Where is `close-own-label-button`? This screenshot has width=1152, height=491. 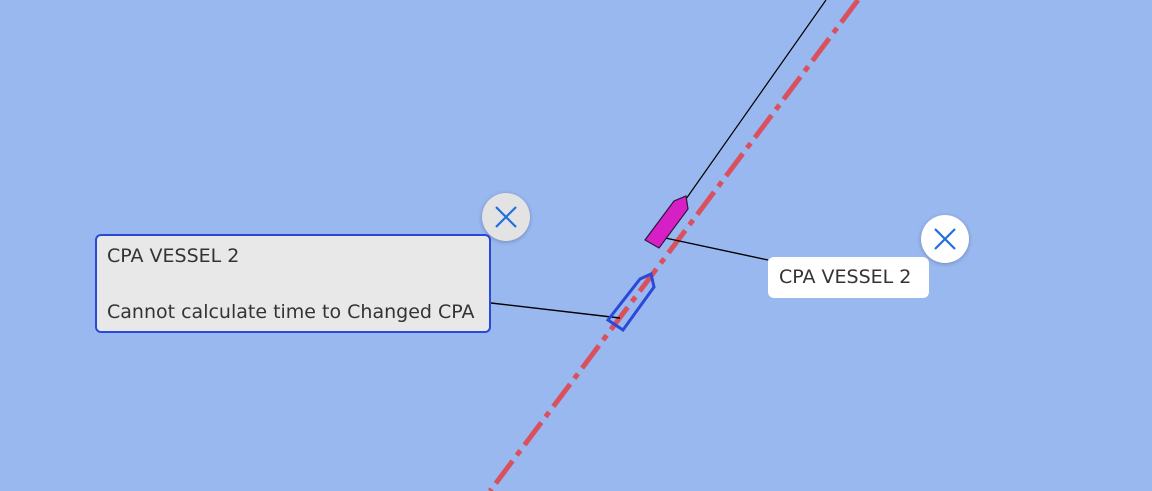 close-own-label-button is located at coordinates (506, 217).